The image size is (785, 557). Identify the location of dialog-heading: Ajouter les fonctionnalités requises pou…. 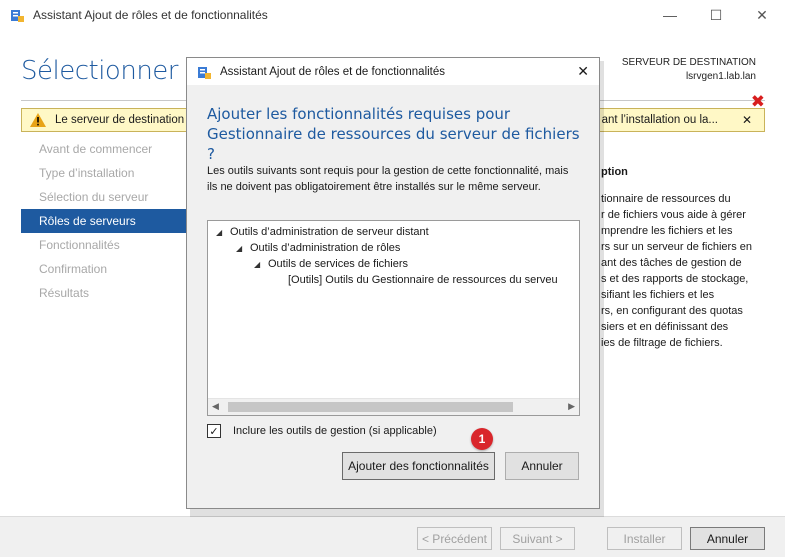
(393, 134).